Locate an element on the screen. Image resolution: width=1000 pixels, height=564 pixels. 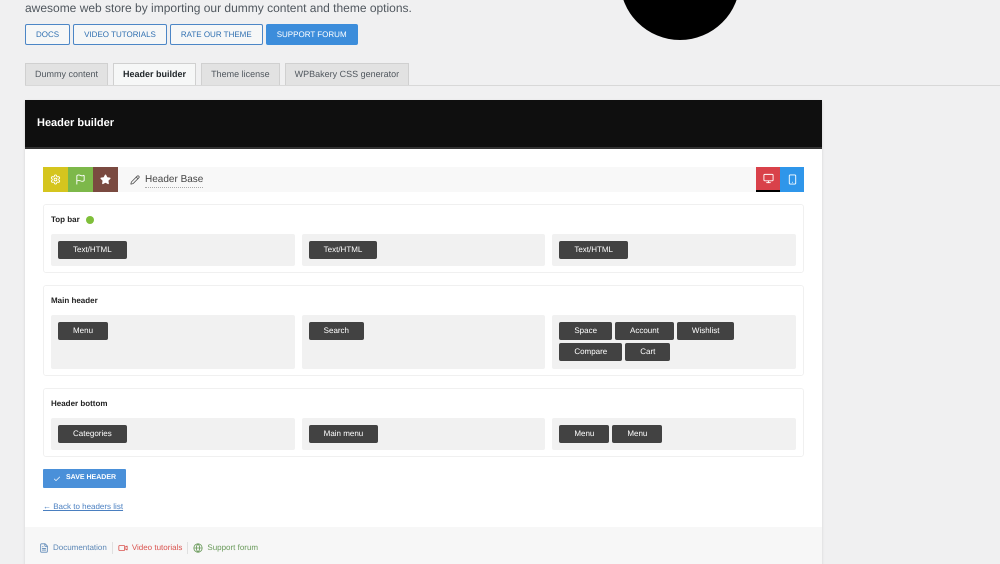
flag-icon is located at coordinates (80, 179).